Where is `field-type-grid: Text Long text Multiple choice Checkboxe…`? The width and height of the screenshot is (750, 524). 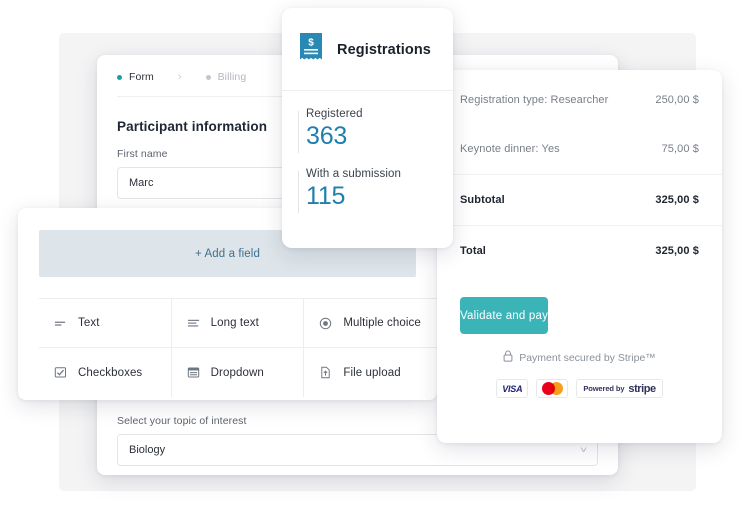 field-type-grid: Text Long text Multiple choice Checkboxe… is located at coordinates (238, 347).